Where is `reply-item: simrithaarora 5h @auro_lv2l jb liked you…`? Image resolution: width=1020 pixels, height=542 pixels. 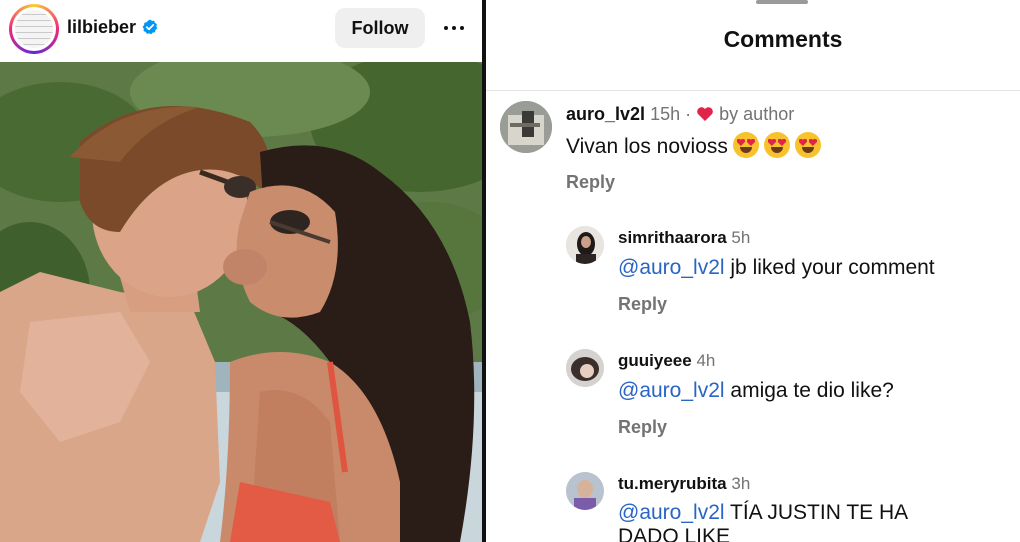
reply-item: simrithaarora 5h @auro_lv2l jb liked you… is located at coordinates (753, 272).